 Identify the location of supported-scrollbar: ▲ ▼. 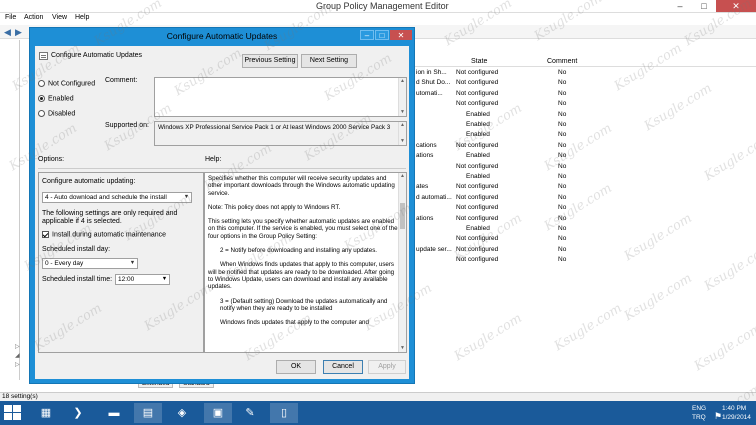
(402, 133).